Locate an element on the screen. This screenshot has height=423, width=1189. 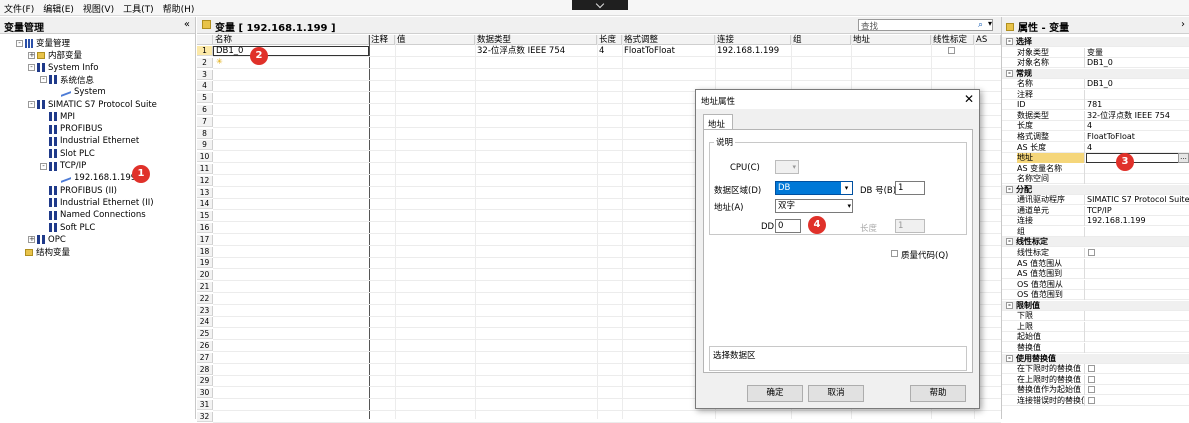
property-category: - 选择 is located at coordinates (1095, 42).